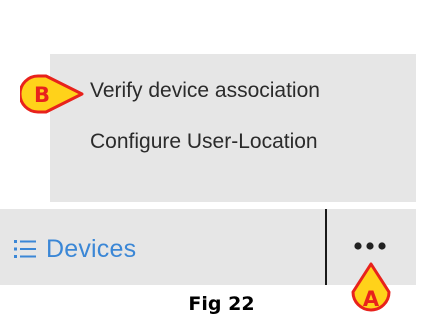  What do you see at coordinates (42, 95) in the screenshot?
I see `callout-b-label: B` at bounding box center [42, 95].